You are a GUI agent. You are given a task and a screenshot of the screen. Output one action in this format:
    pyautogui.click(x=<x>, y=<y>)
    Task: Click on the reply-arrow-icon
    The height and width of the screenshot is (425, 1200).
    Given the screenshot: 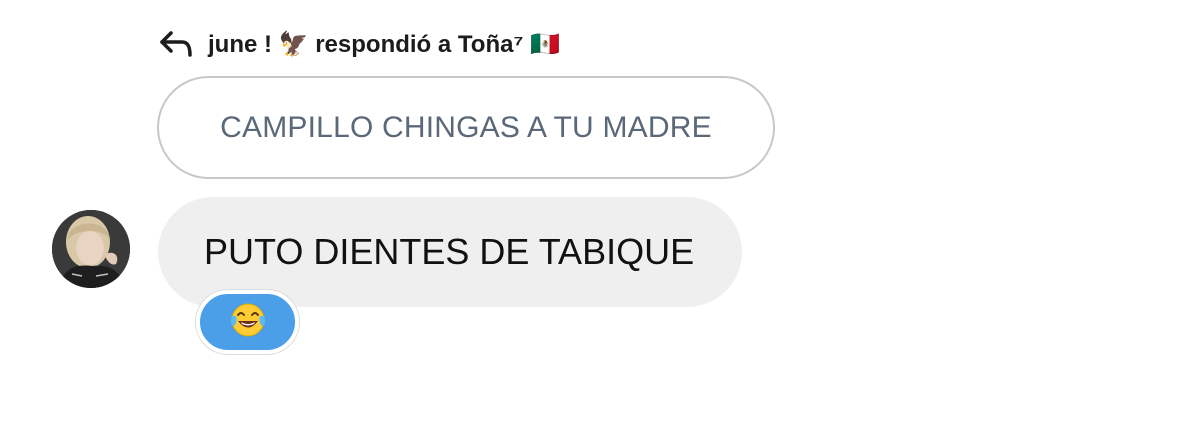 What is the action you would take?
    pyautogui.click(x=176, y=44)
    